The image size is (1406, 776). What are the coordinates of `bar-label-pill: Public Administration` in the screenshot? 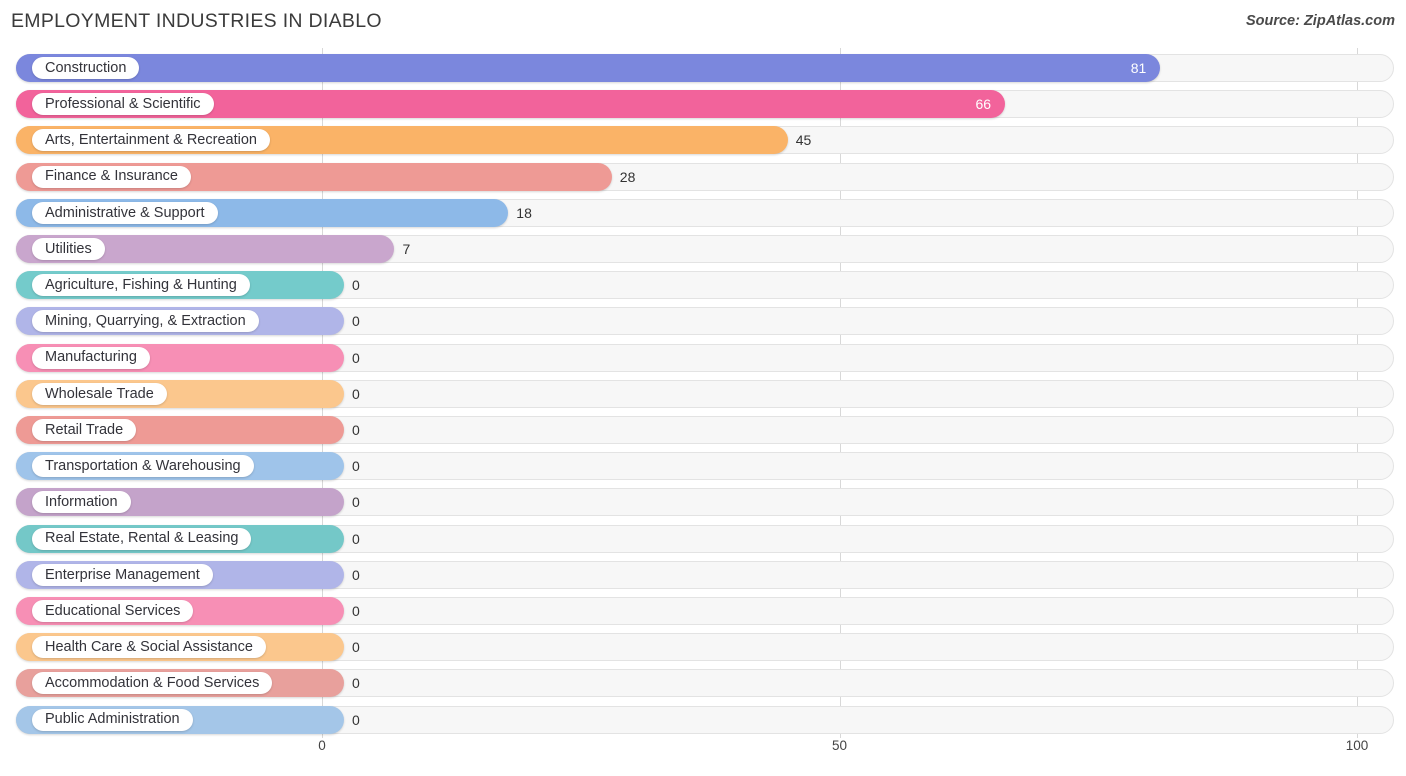 It's located at (112, 719).